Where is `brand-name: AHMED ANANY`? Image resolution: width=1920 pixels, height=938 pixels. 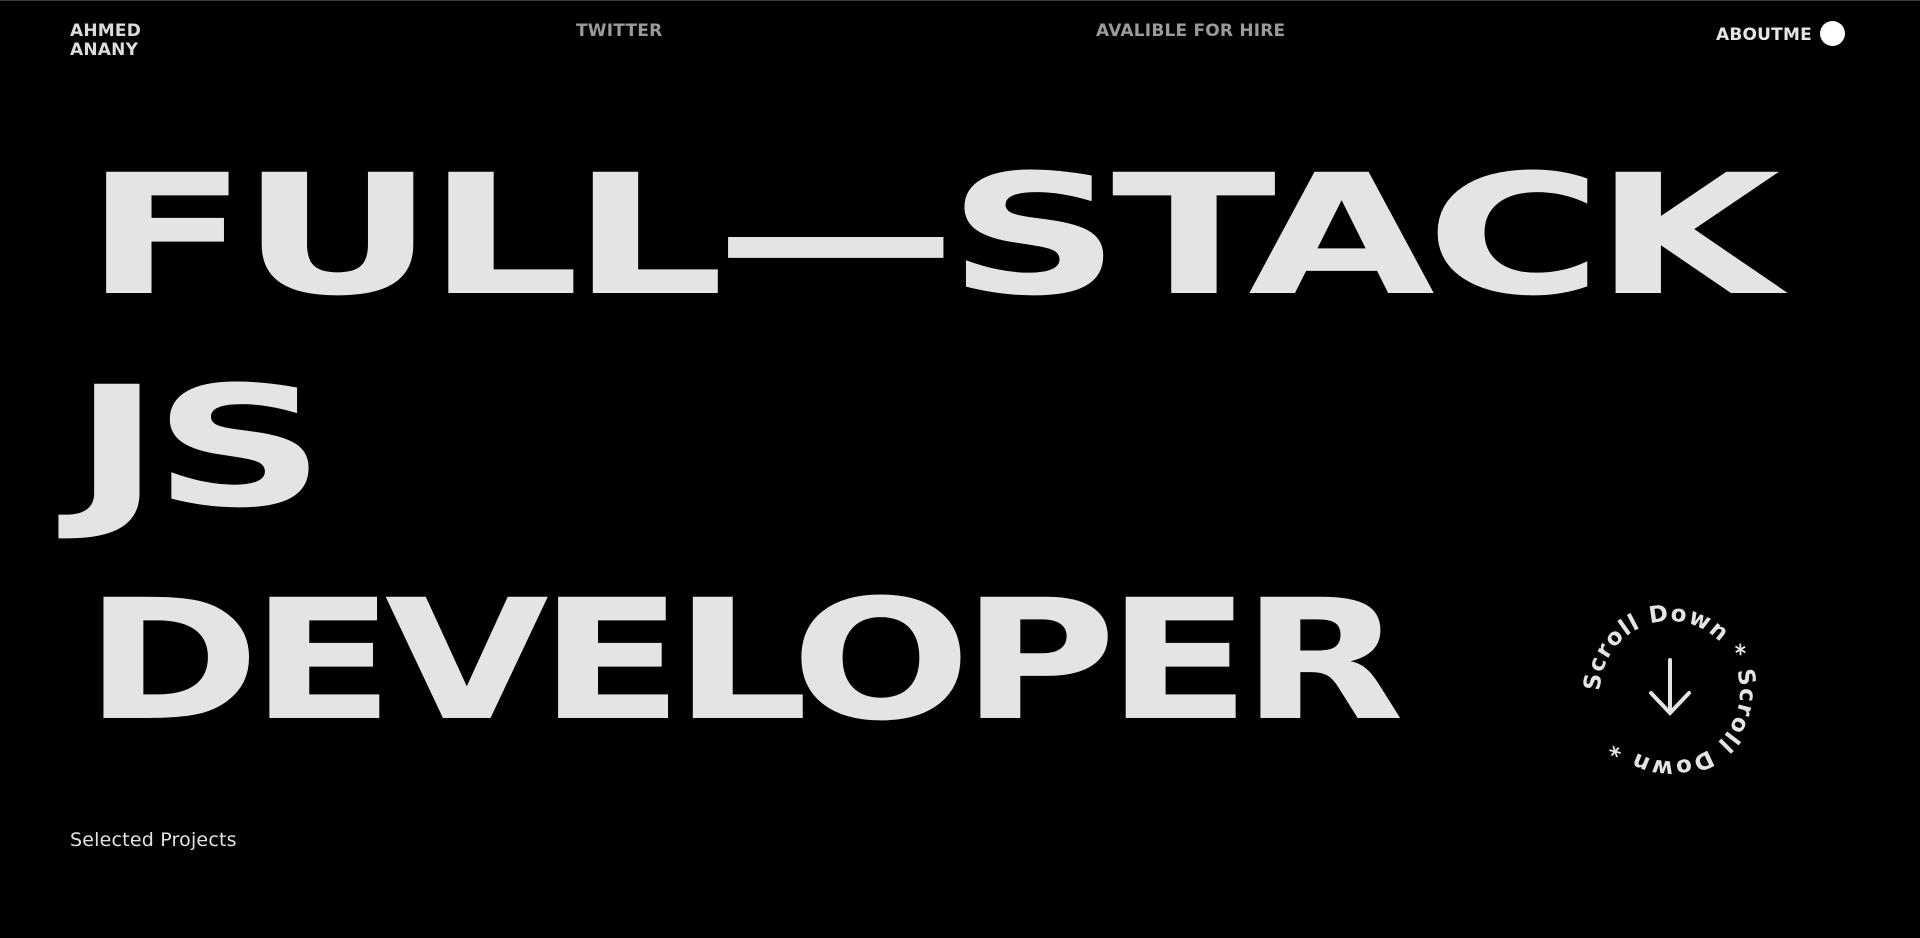 brand-name: AHMED ANANY is located at coordinates (115, 41).